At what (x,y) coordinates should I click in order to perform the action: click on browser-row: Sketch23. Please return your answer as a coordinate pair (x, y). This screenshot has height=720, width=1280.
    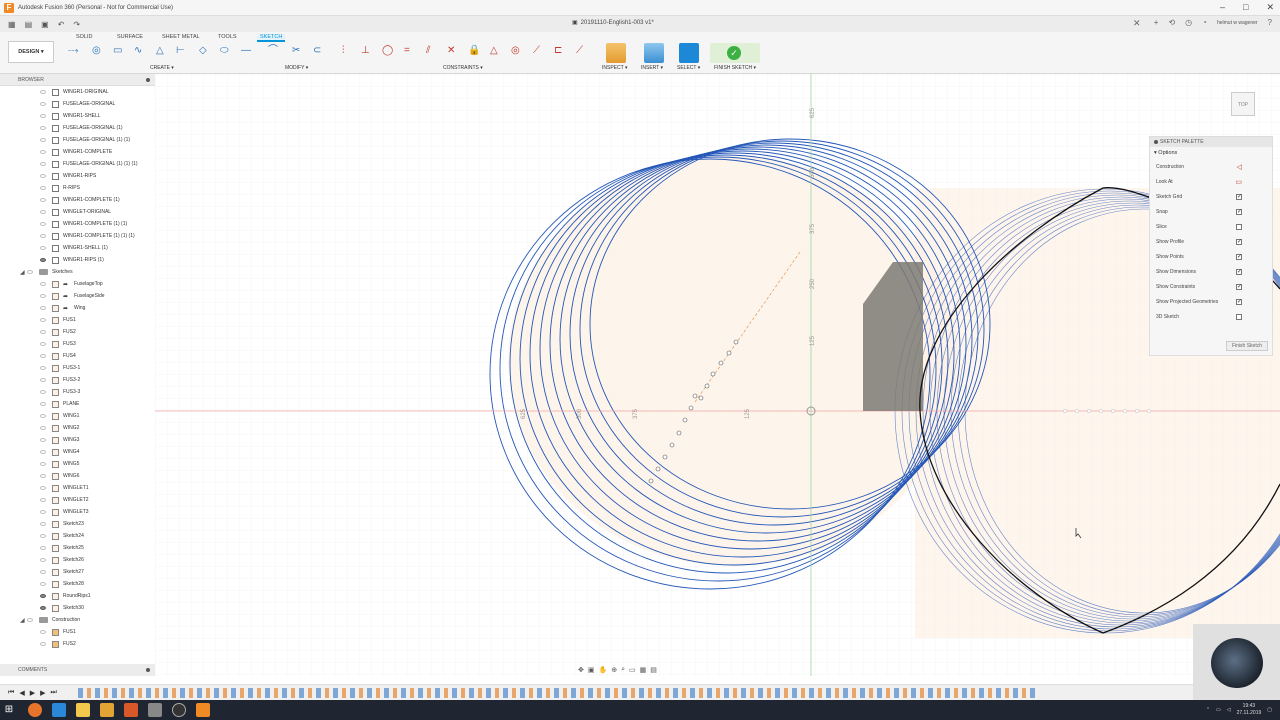
    Looking at the image, I should click on (77, 524).